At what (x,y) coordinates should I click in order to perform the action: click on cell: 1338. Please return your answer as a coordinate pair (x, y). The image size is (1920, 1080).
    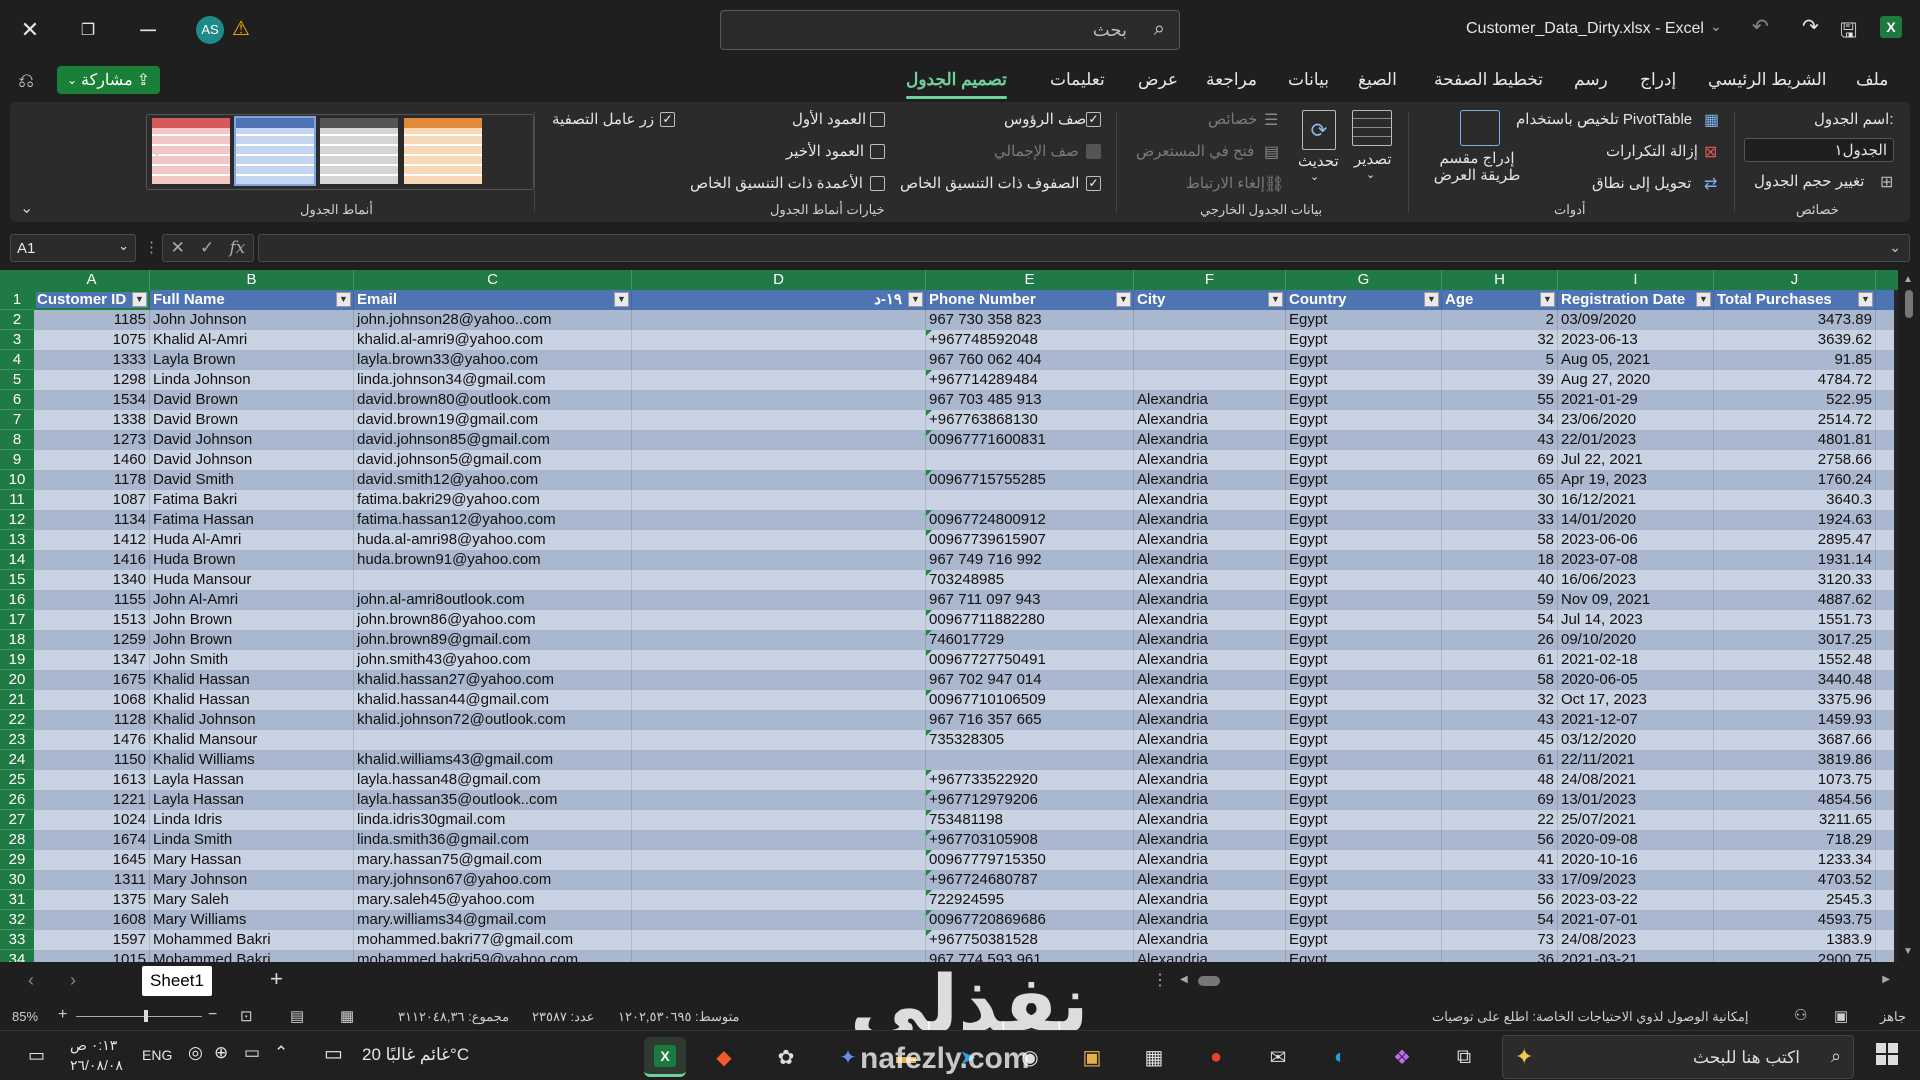
    Looking at the image, I should click on (92, 420).